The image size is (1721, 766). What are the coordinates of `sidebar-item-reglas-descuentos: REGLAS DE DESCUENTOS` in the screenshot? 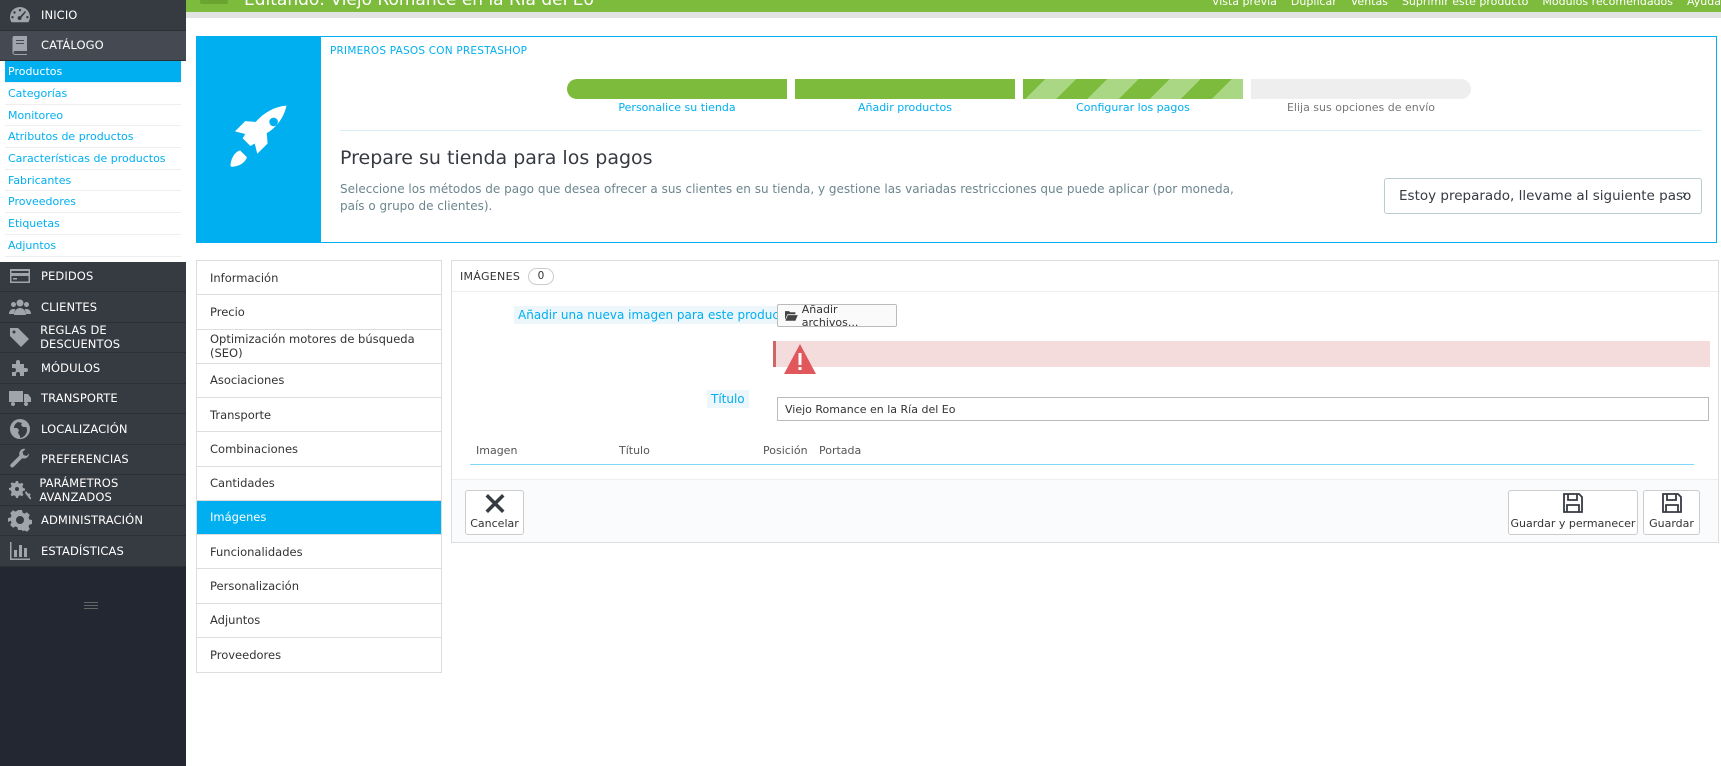 It's located at (93, 337).